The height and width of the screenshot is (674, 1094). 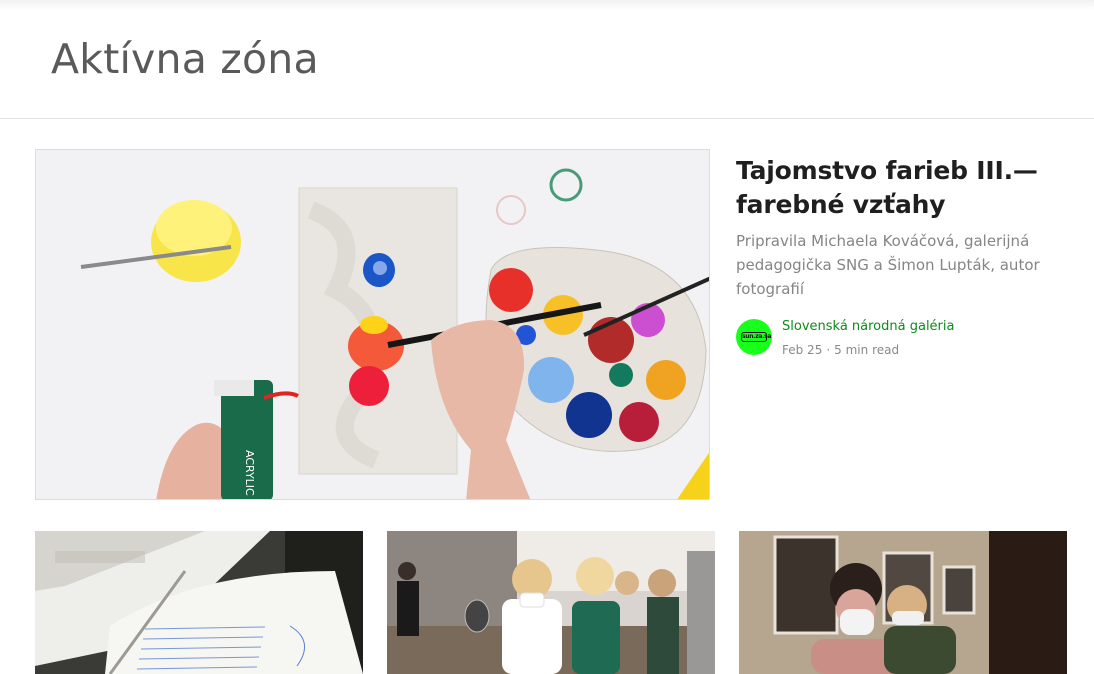 I want to click on publication-link: Slovenská národná galéria, so click(x=868, y=326).